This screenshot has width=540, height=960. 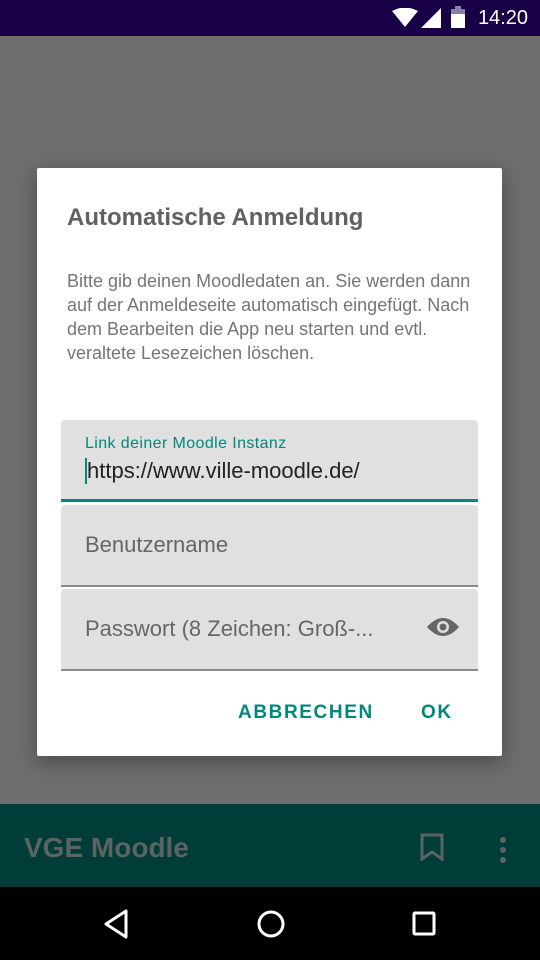 I want to click on wifi-icon, so click(x=405, y=17).